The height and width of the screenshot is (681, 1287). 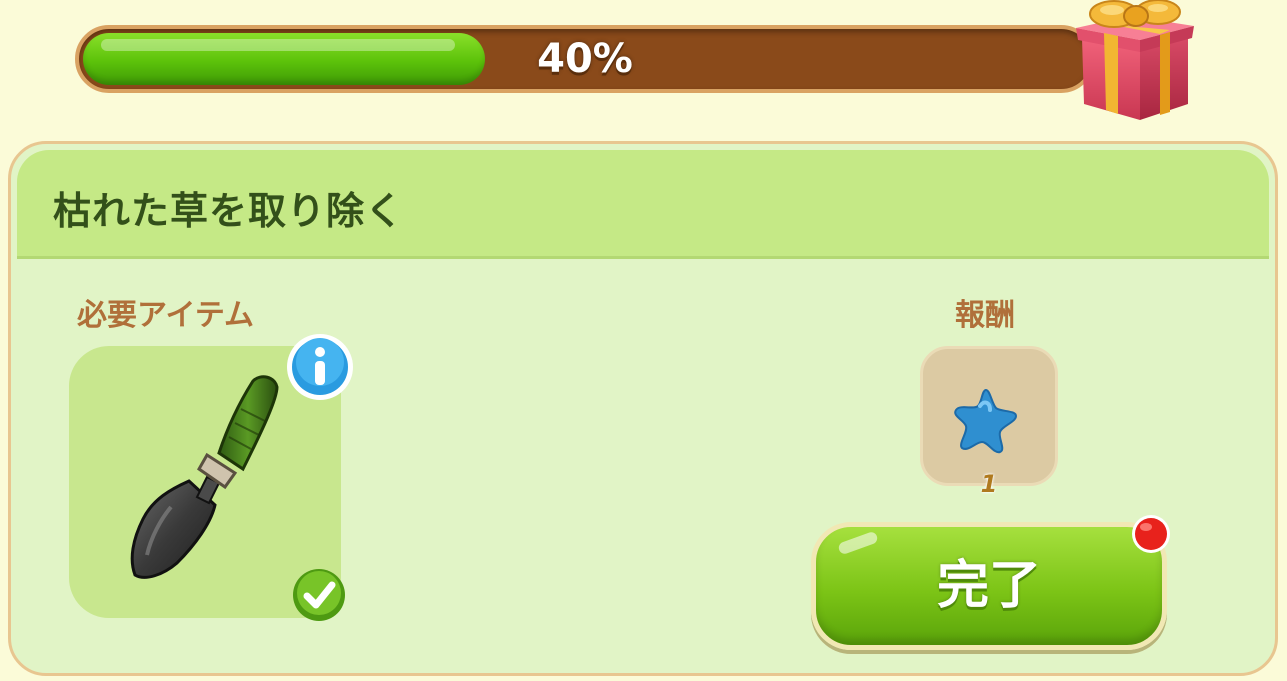 What do you see at coordinates (320, 367) in the screenshot?
I see `info-icon` at bounding box center [320, 367].